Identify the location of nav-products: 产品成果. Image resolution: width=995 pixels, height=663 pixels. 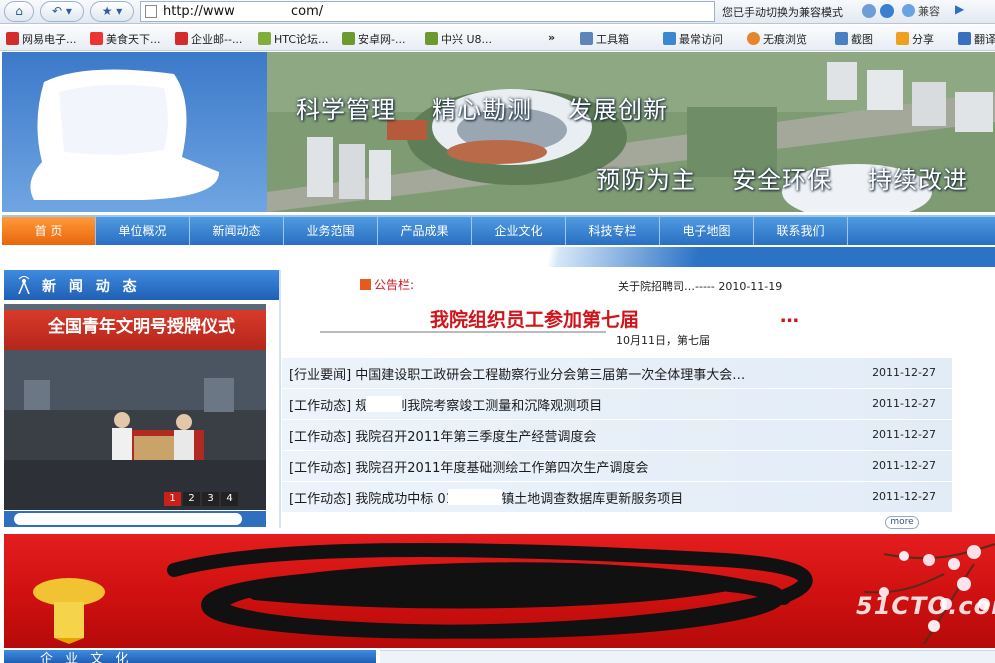
(425, 231).